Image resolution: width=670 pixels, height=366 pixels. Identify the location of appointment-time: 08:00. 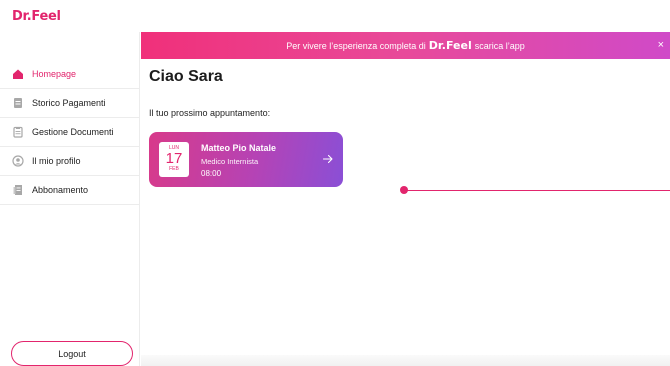
(211, 173).